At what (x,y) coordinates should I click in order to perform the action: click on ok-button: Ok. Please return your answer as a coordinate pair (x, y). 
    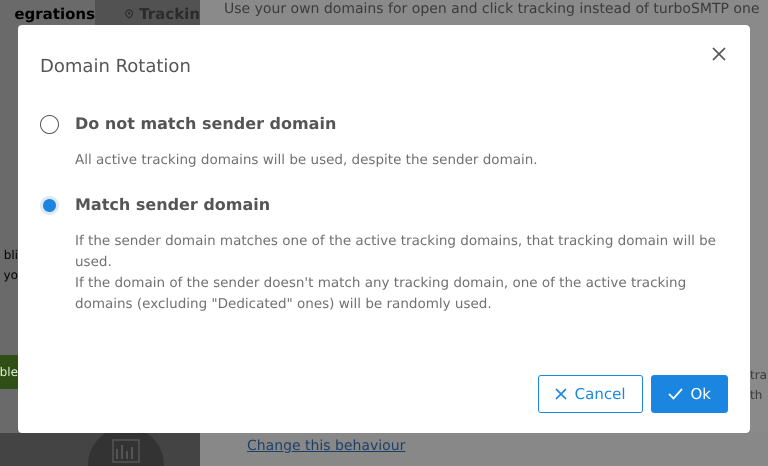
    Looking at the image, I should click on (689, 393).